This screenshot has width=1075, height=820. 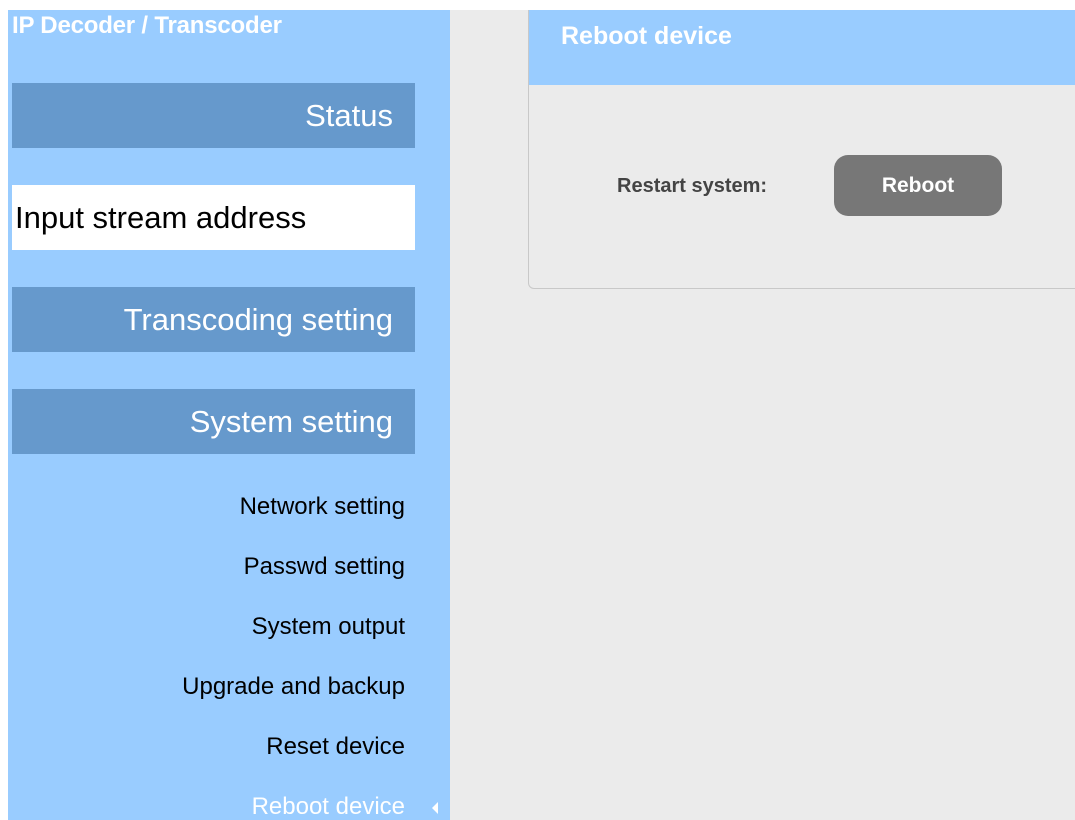 I want to click on subnav-reboot-device: Reboot device, so click(x=328, y=806).